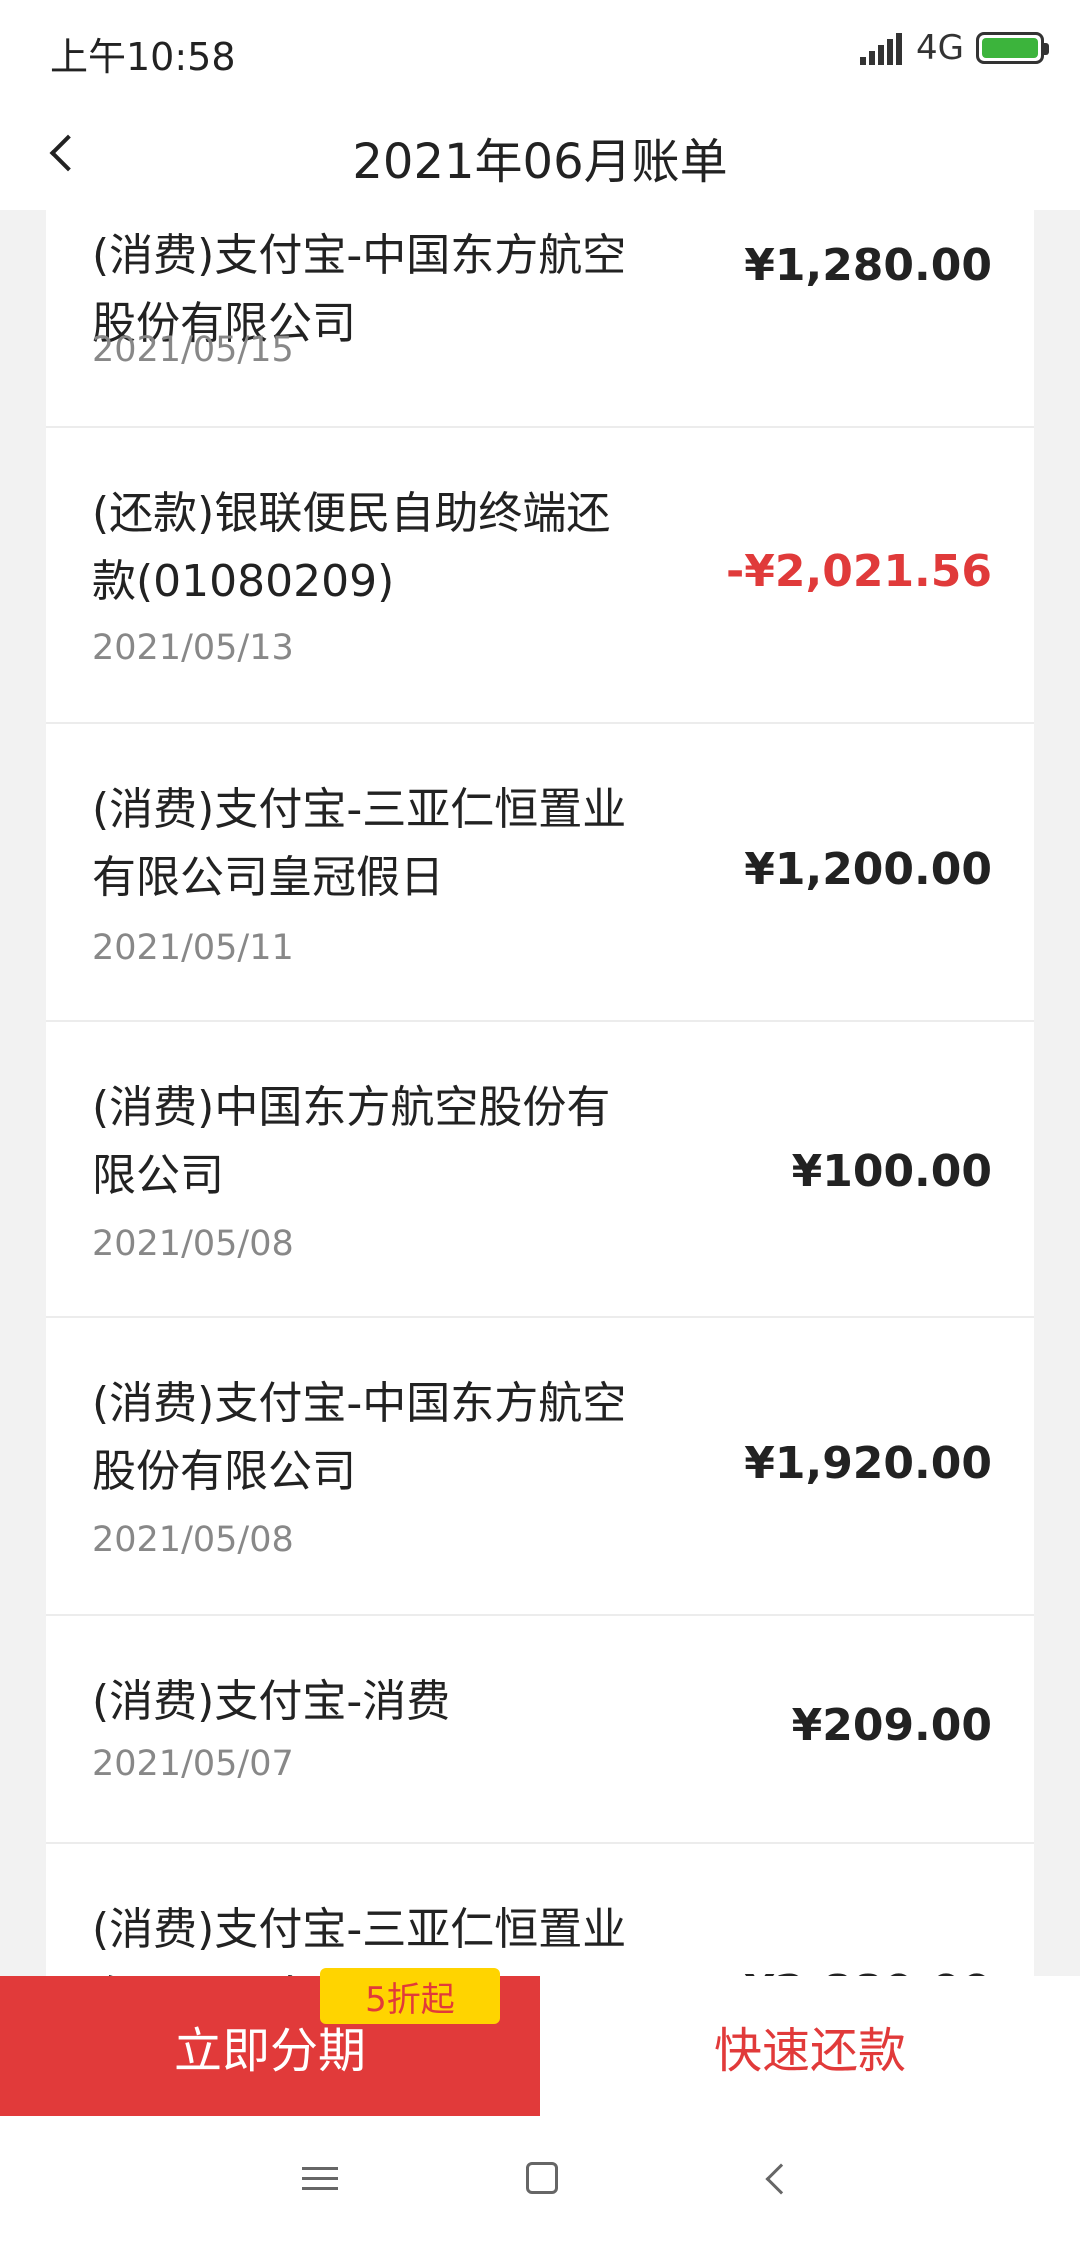 Image resolution: width=1080 pixels, height=2248 pixels. Describe the element at coordinates (320, 2180) in the screenshot. I see `menu-icon` at that location.